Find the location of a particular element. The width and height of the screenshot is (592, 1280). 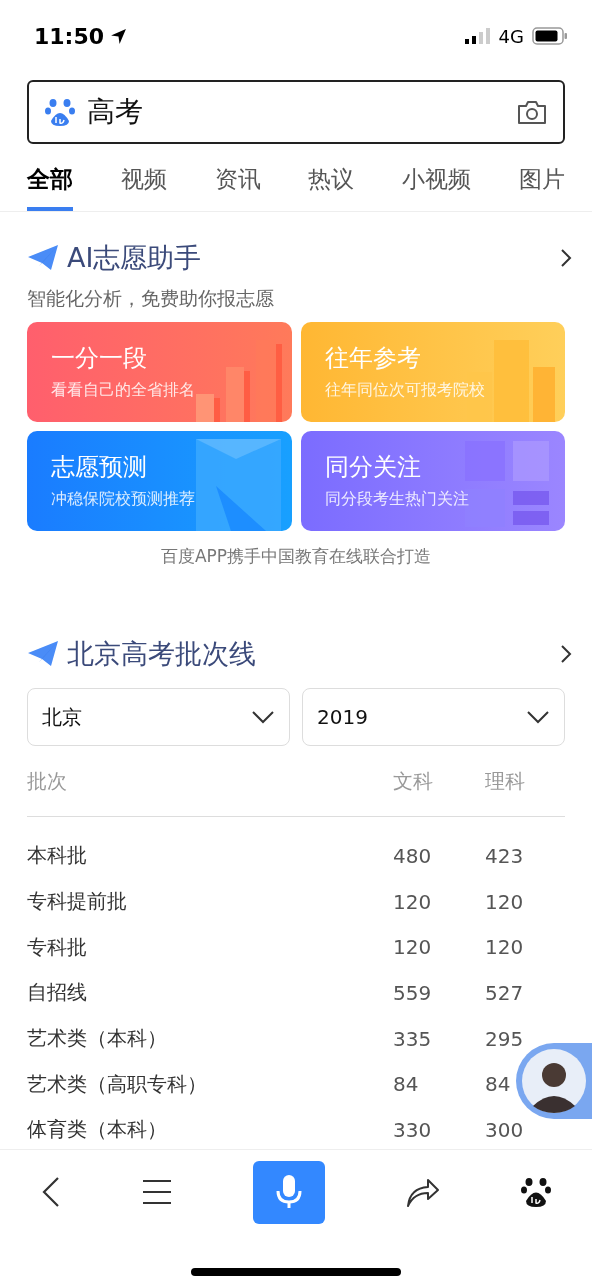

card-title: 志愿预测 is located at coordinates (99, 467).